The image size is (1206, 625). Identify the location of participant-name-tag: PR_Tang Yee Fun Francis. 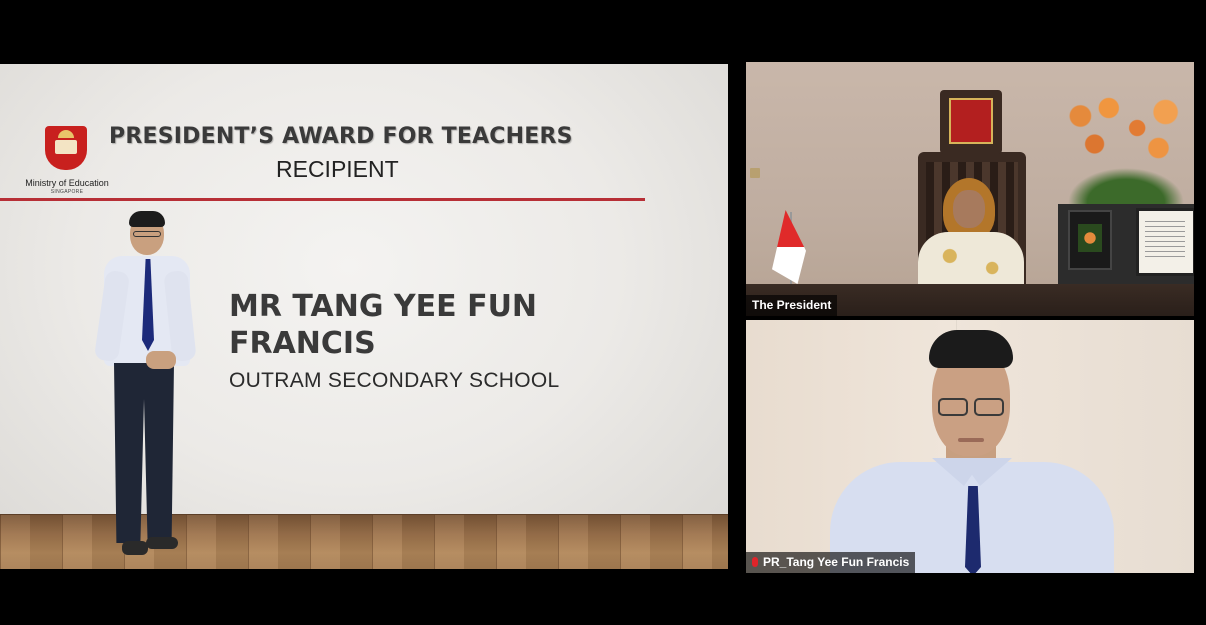
(831, 562).